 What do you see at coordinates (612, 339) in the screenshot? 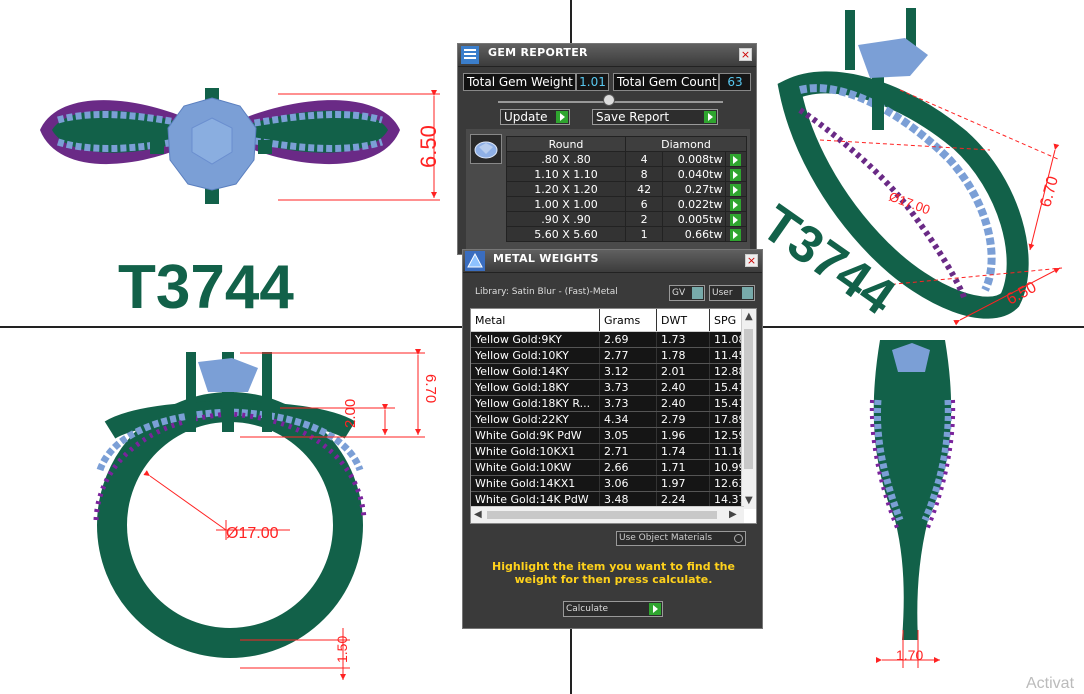
I see `metal-row: Yellow Gold:9KY 2.69 1.73 11.08` at bounding box center [612, 339].